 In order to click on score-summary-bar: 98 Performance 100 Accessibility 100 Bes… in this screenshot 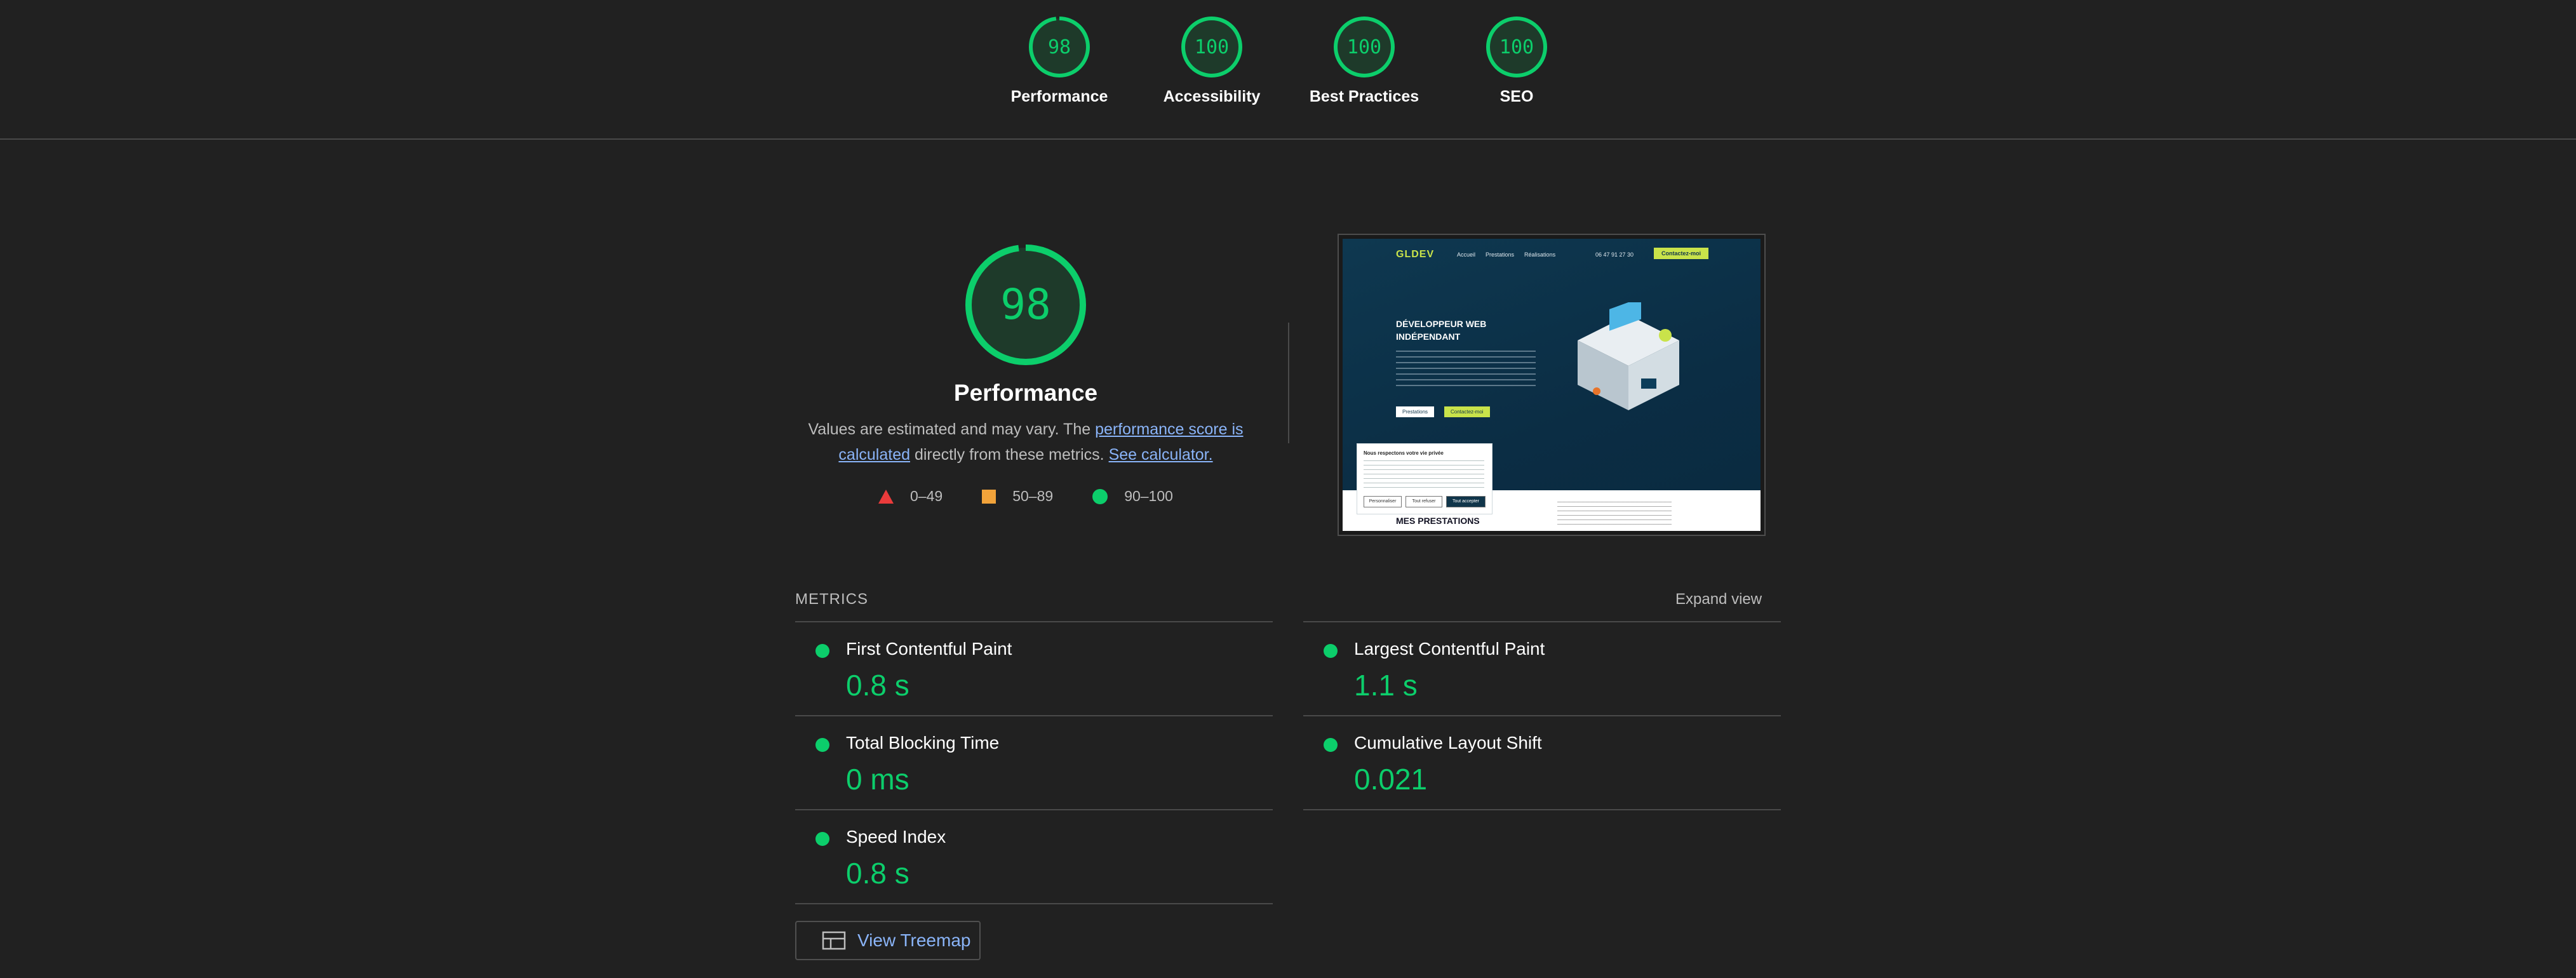, I will do `click(1288, 70)`.